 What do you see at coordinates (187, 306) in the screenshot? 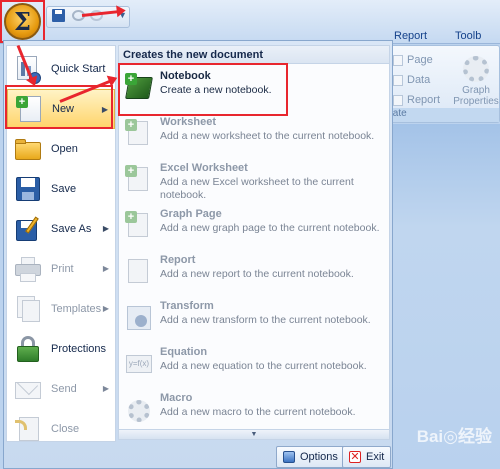
I see `new-item-title: Transform` at bounding box center [187, 306].